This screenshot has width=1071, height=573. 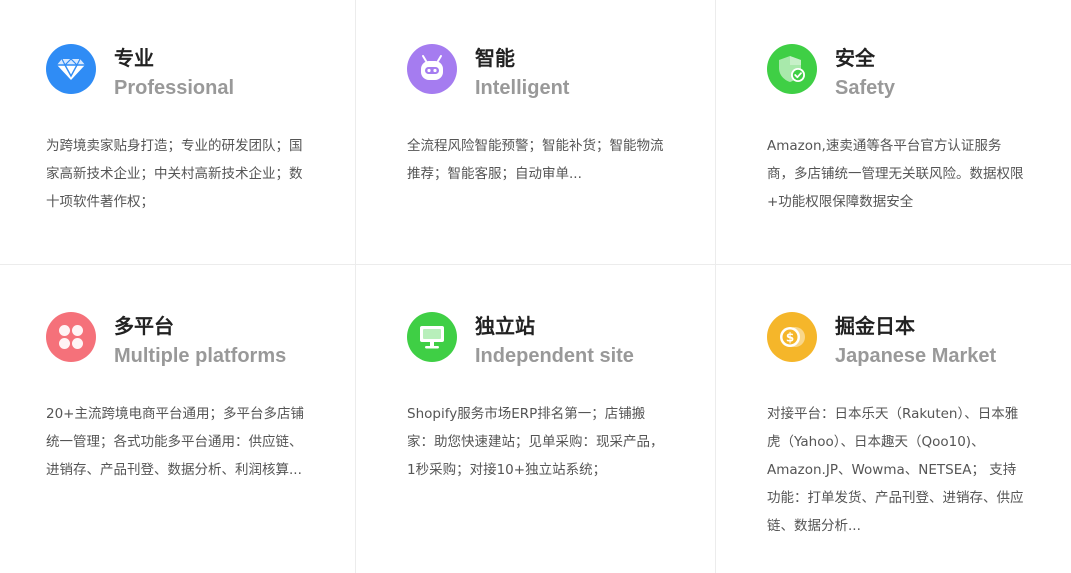 What do you see at coordinates (495, 58) in the screenshot?
I see `feature-title: 智能` at bounding box center [495, 58].